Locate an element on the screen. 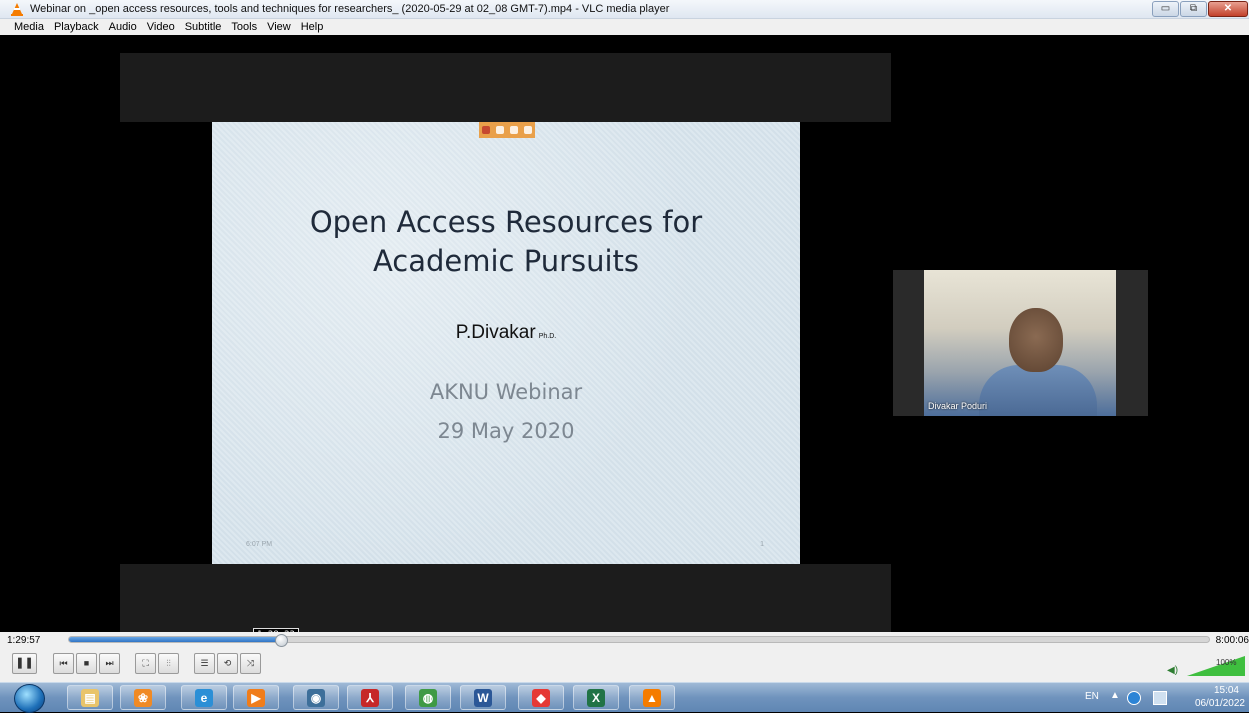 Image resolution: width=1249 pixels, height=713 pixels. webcam-feed is located at coordinates (1020, 343).